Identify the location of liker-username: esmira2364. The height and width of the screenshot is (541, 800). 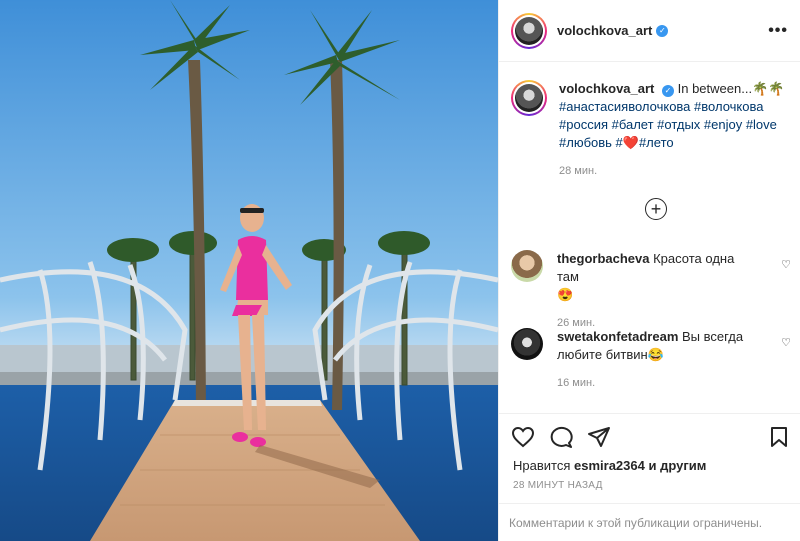
(609, 465).